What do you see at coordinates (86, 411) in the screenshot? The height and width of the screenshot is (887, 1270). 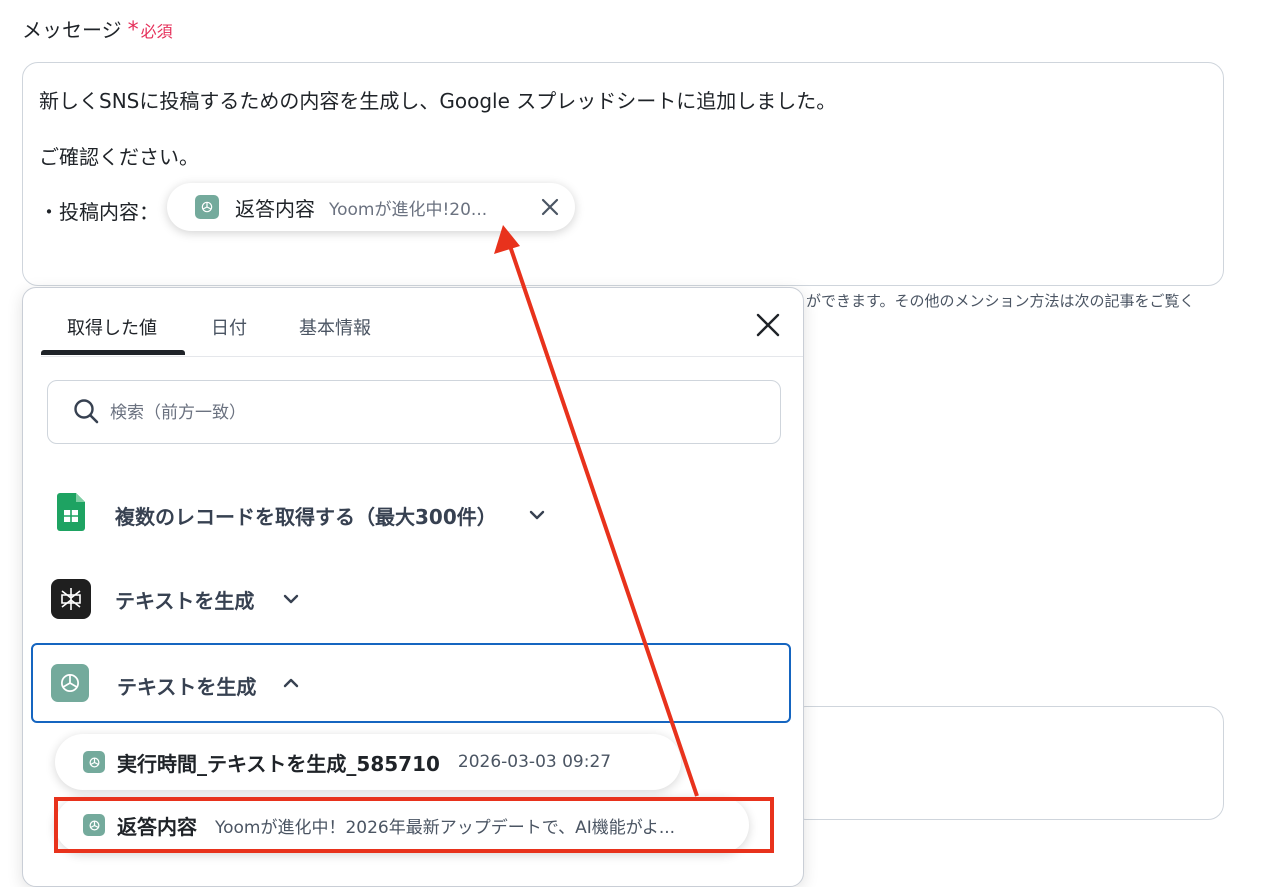 I see `search-icon` at bounding box center [86, 411].